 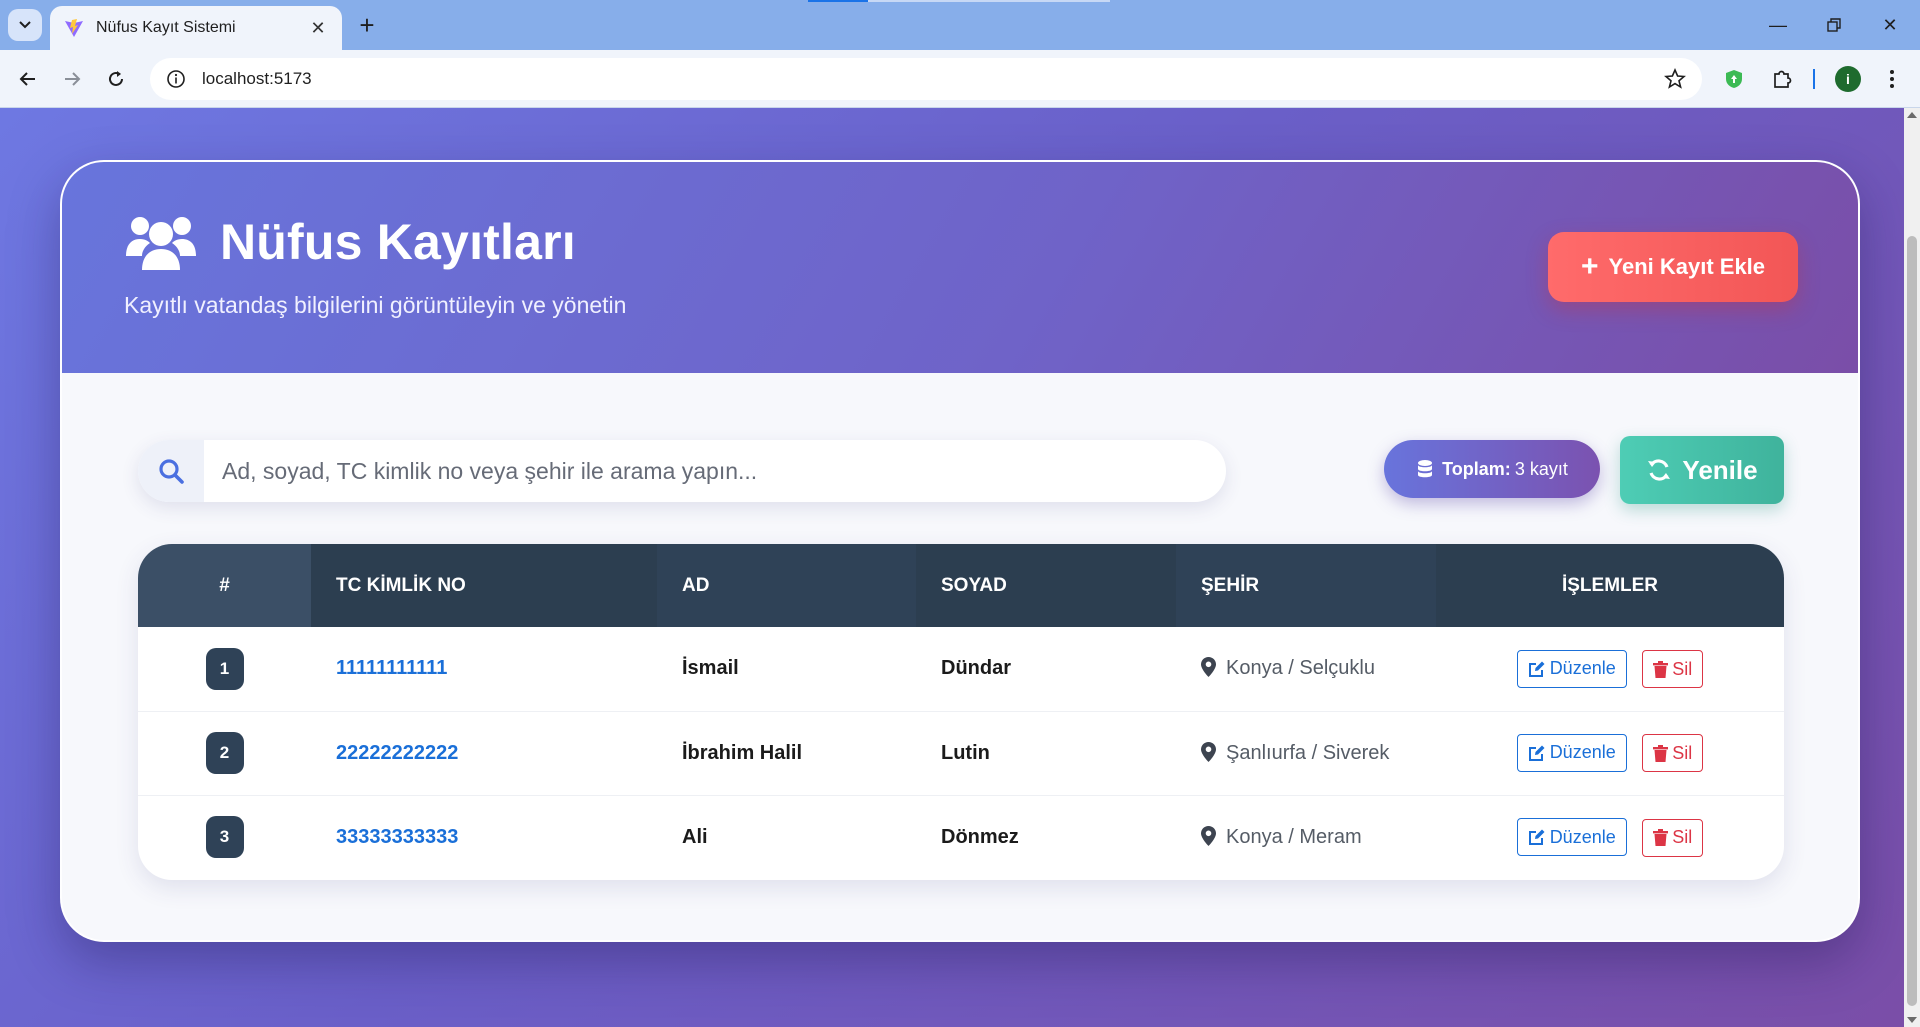 What do you see at coordinates (1046, 585) in the screenshot?
I see `column-header-soyad: SOYAD` at bounding box center [1046, 585].